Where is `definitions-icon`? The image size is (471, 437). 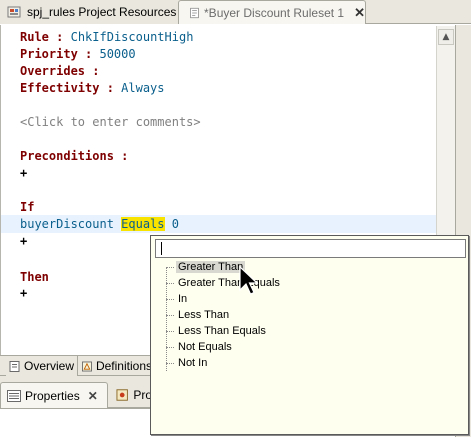 definitions-icon is located at coordinates (87, 366).